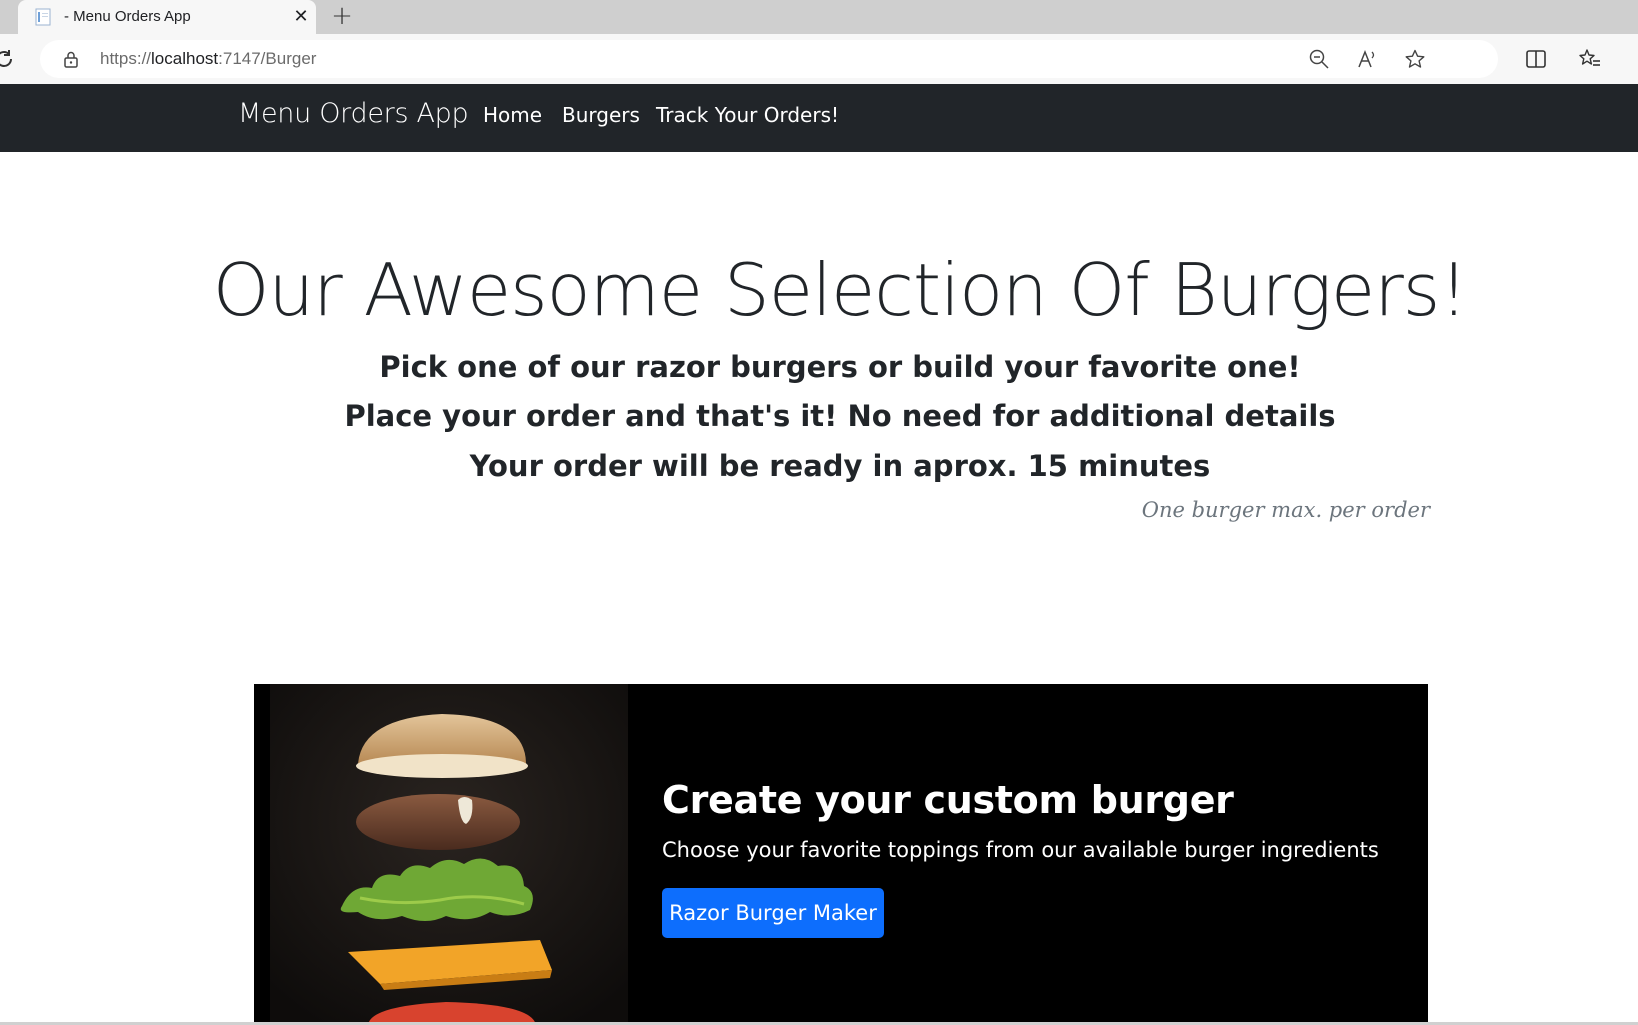  I want to click on address-bar: https://localhost:7147/Burger, so click(769, 59).